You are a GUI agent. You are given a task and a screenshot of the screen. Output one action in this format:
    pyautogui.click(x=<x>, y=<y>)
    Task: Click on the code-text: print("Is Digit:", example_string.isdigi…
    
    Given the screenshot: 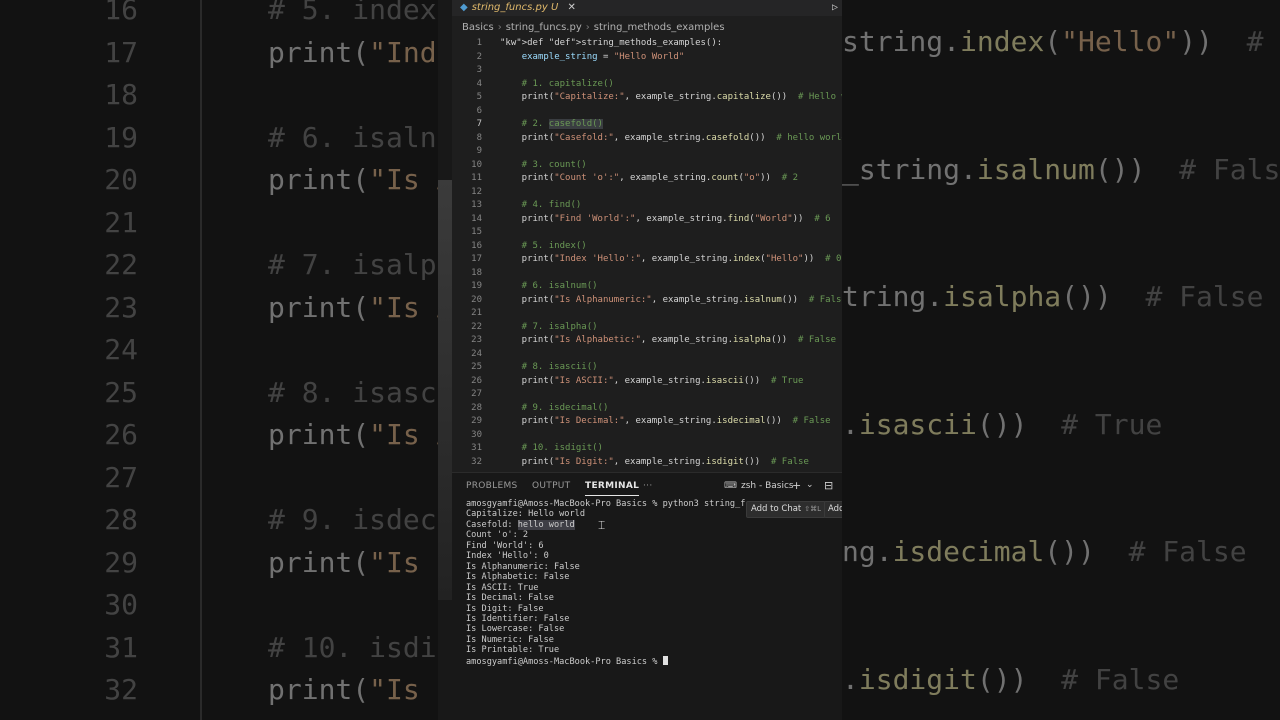 What is the action you would take?
    pyautogui.click(x=654, y=461)
    